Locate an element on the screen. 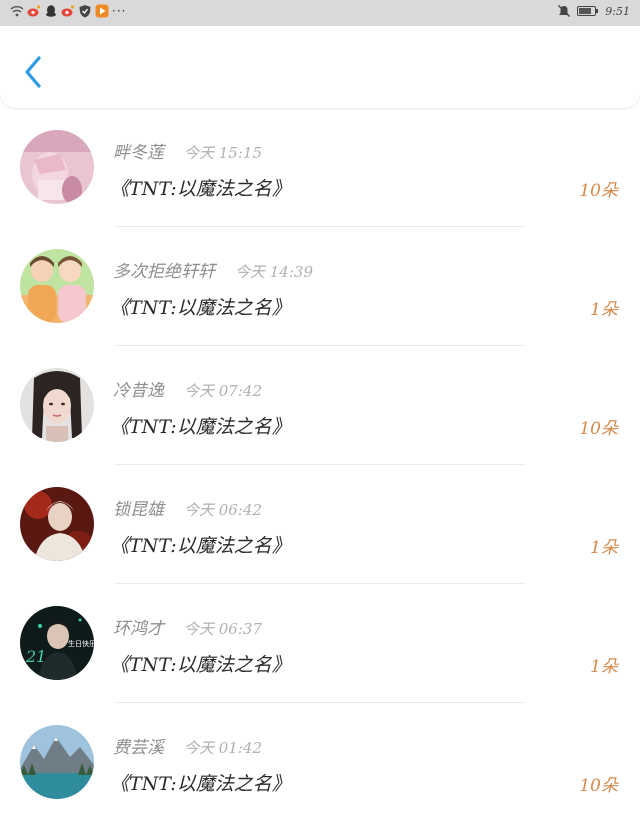  list-item: 多次拒绝轩轩 今天 14:39 《TNT:以魔法之名》 1朵 is located at coordinates (320, 286).